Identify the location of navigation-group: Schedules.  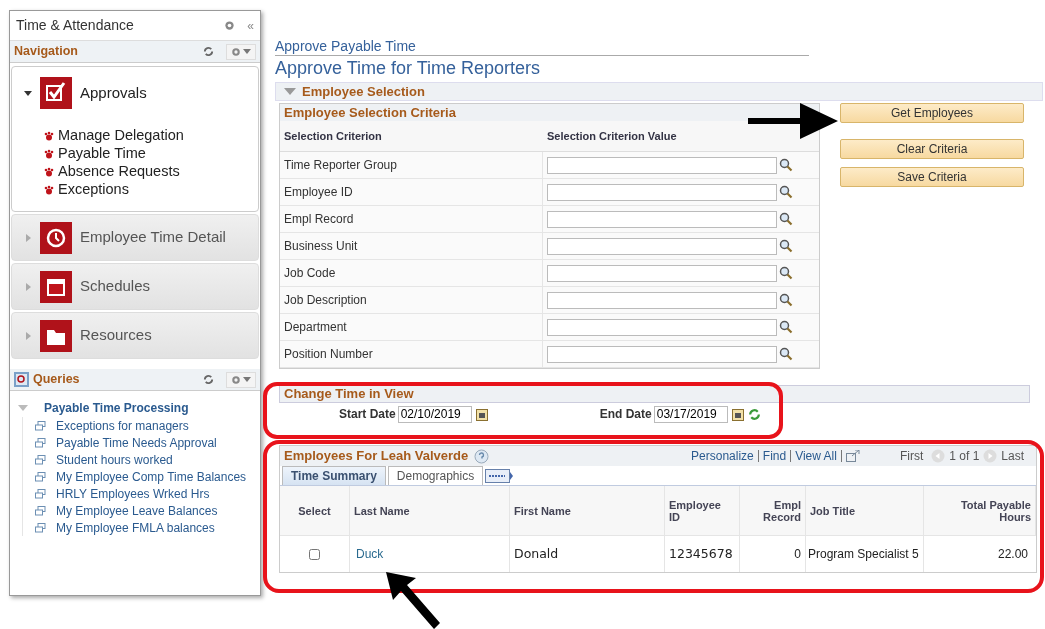
(135, 286).